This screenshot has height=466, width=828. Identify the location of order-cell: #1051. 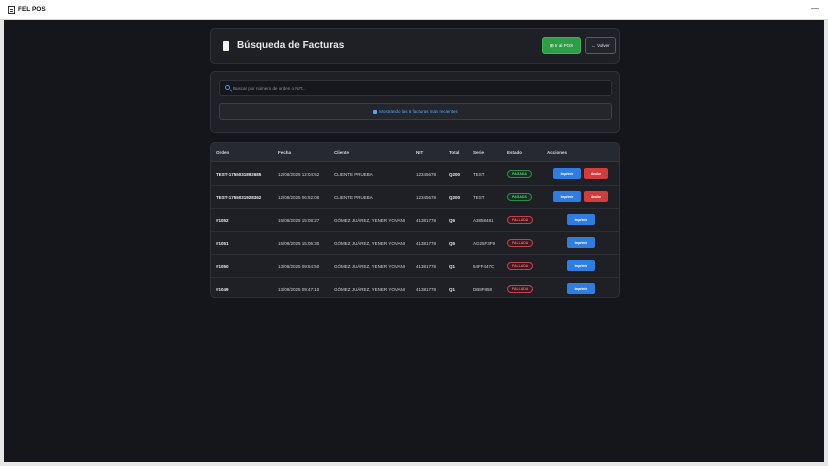
(222, 243).